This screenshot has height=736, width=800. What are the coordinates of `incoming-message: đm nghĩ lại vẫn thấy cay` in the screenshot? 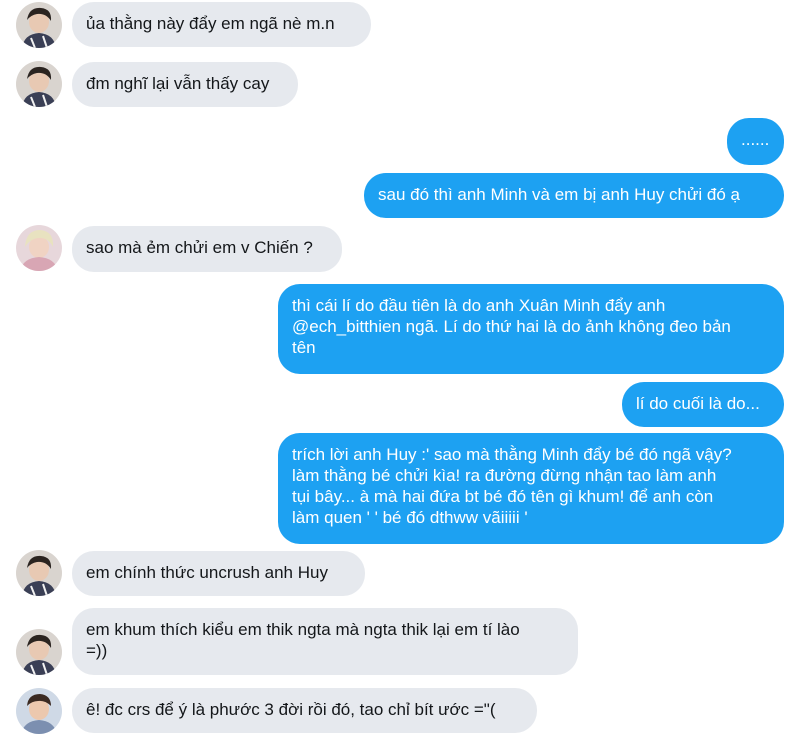 It's located at (185, 84).